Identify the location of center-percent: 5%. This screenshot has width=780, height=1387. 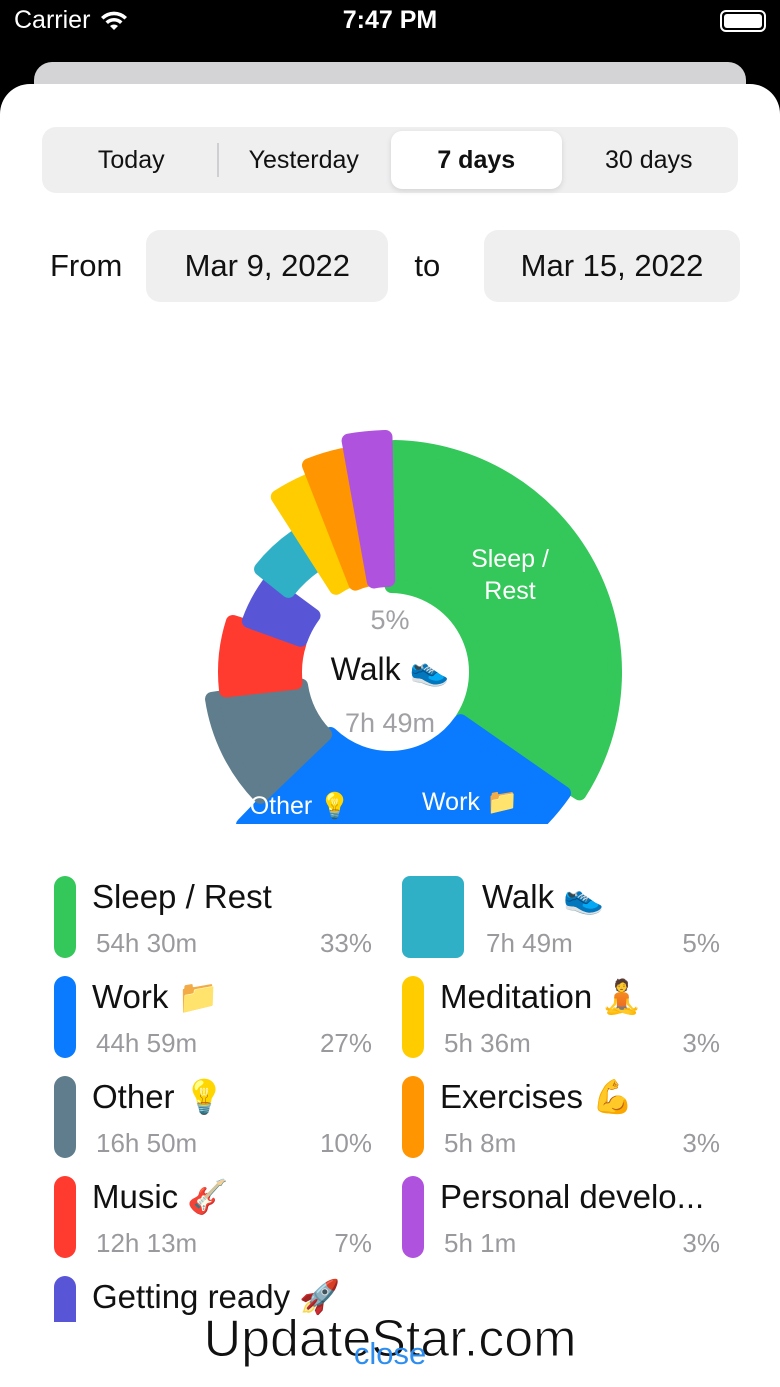
(389, 620).